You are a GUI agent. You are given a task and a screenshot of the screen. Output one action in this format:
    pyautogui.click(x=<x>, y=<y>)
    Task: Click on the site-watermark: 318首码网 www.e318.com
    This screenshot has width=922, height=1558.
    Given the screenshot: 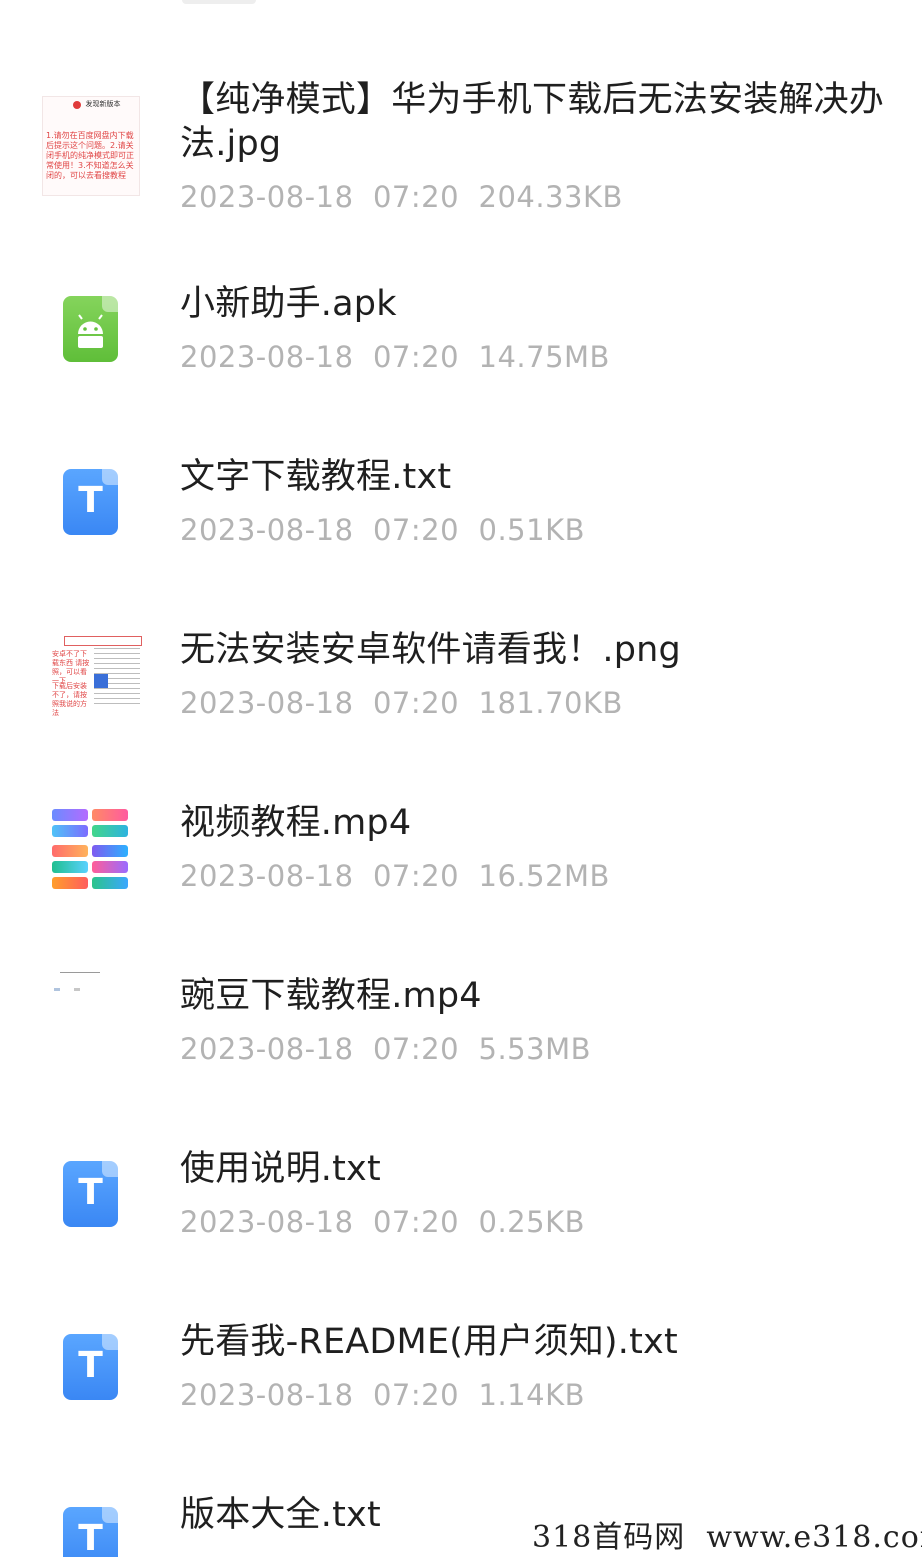 What is the action you would take?
    pyautogui.click(x=727, y=1537)
    